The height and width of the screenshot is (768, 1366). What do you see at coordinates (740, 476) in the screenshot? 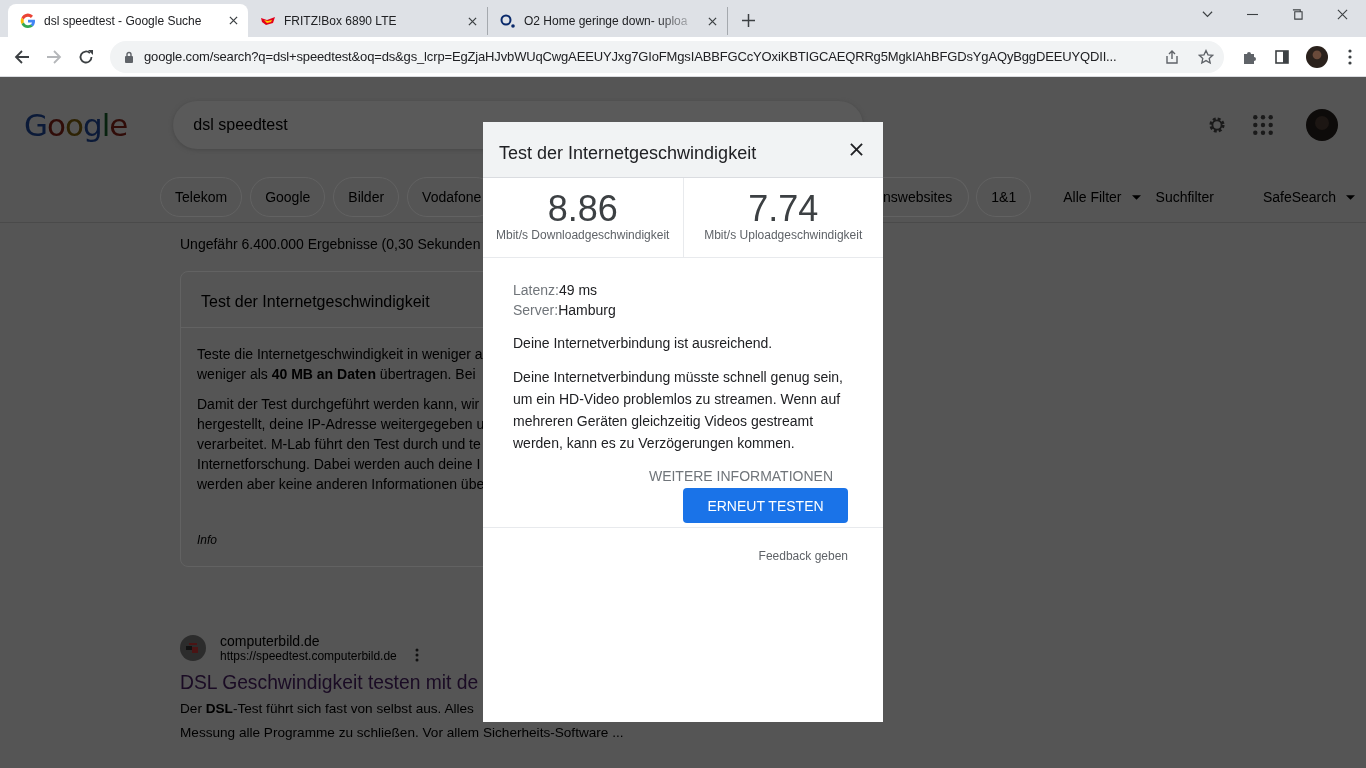
I see `more-info-link: WEITERE INFORMATIONEN` at bounding box center [740, 476].